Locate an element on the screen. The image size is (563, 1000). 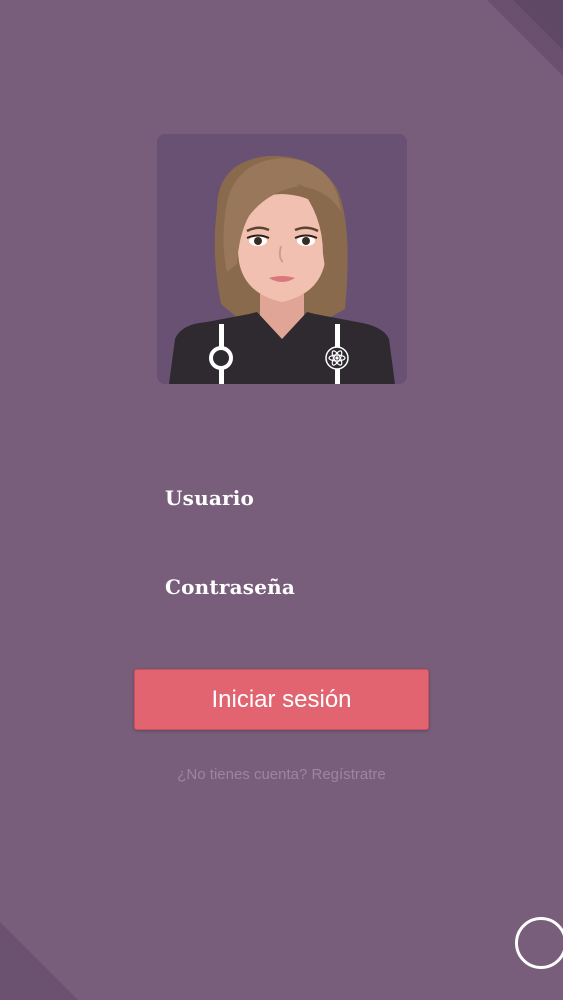
corner-decoration-bottom-left is located at coordinates (39, 961).